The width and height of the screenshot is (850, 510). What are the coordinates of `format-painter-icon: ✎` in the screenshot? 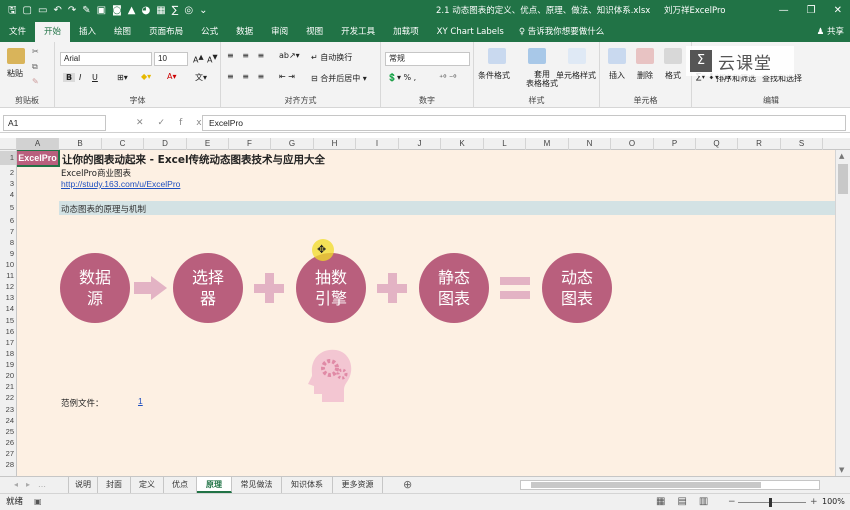 It's located at (86, 11).